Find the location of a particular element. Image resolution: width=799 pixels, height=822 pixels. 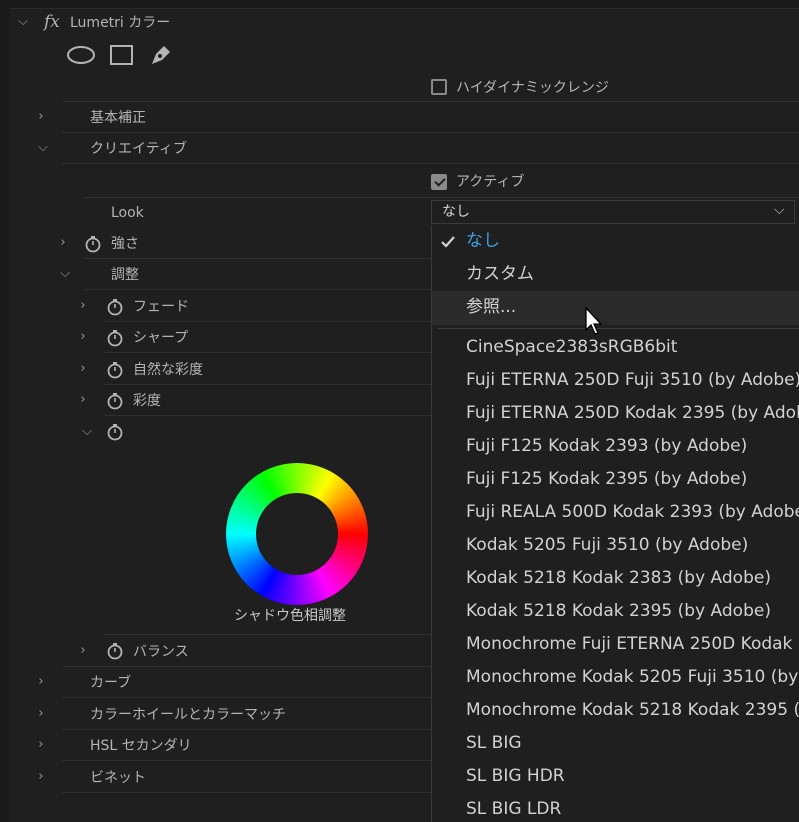

section-curves: カーブ is located at coordinates (110, 683).